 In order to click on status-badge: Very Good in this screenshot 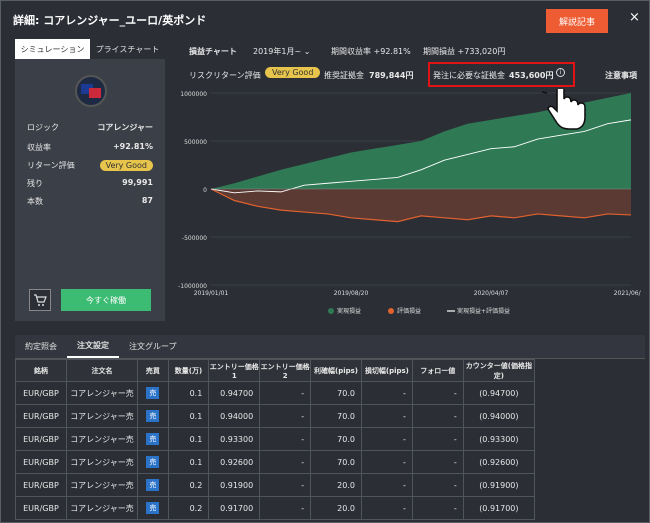, I will do `click(126, 165)`.